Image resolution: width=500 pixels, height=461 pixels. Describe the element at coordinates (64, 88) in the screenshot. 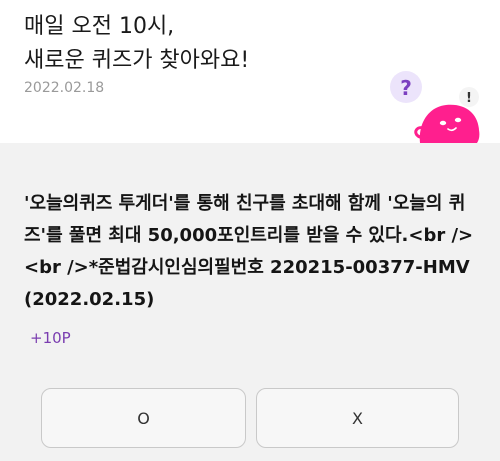

I see `quiz-date: 2022.02.18` at that location.